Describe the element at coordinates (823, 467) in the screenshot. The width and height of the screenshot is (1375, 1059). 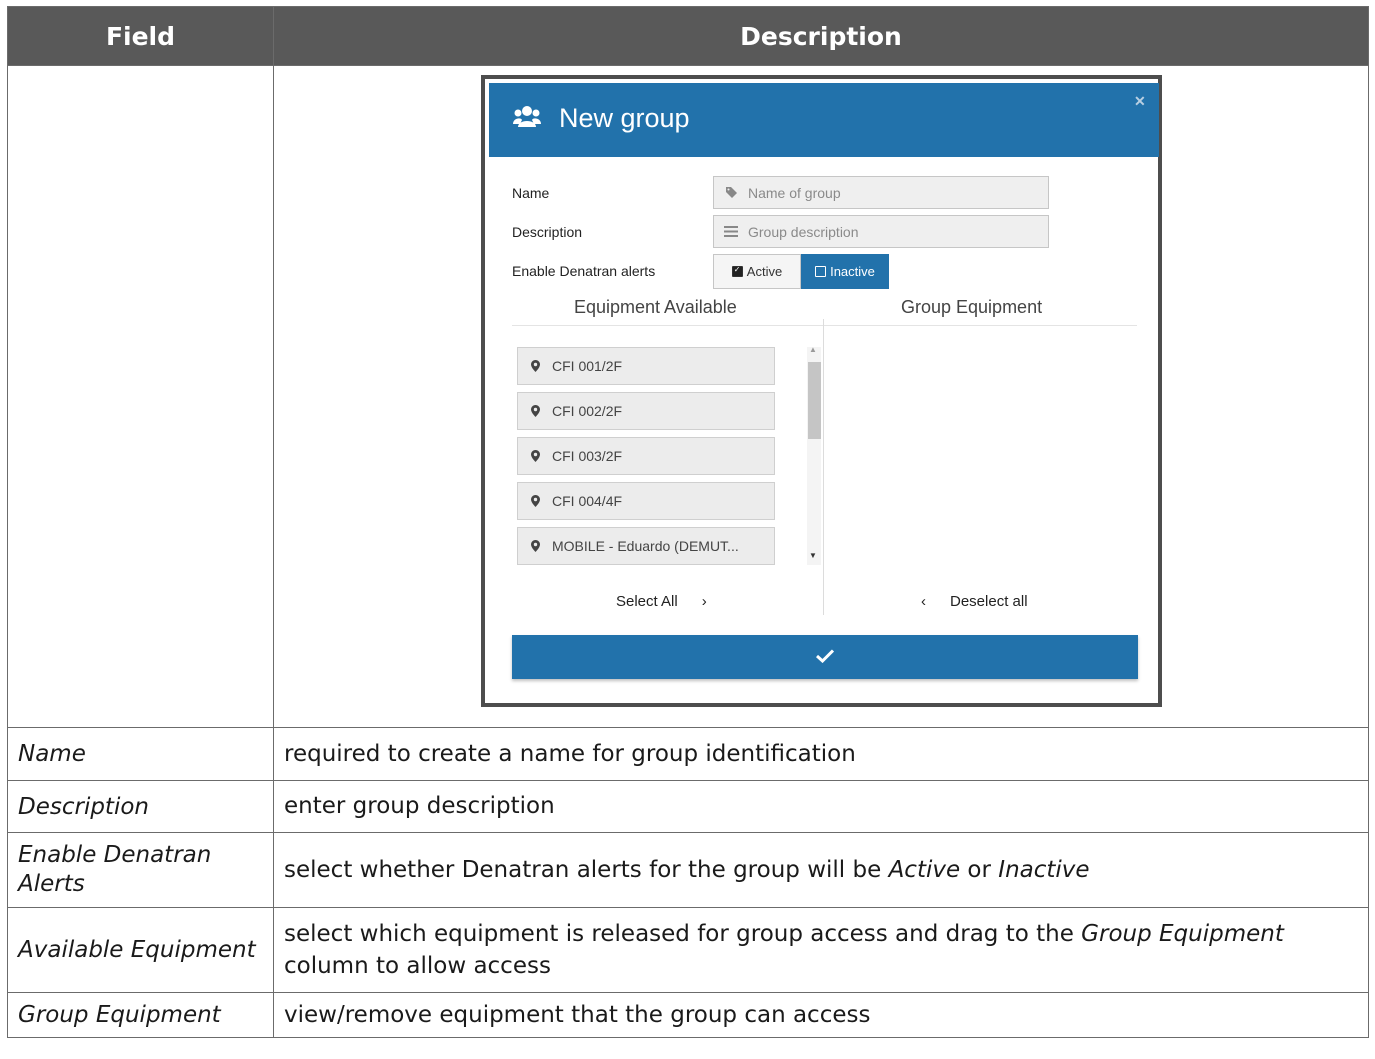
I see `column-divider` at that location.